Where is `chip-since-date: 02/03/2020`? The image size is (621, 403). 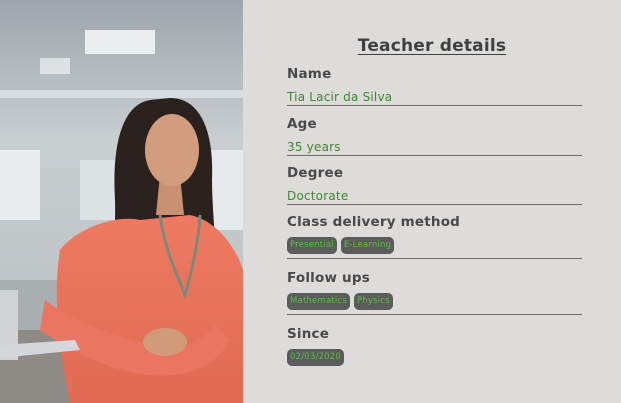
chip-since-date: 02/03/2020 is located at coordinates (315, 357).